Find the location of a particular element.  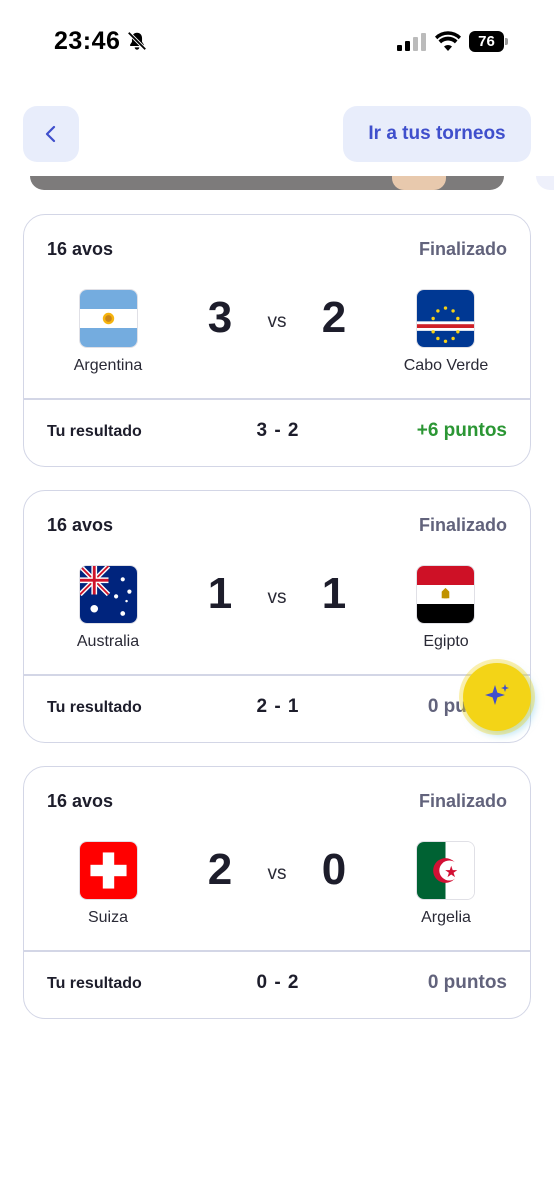

suiza-flag-icon is located at coordinates (108, 870).